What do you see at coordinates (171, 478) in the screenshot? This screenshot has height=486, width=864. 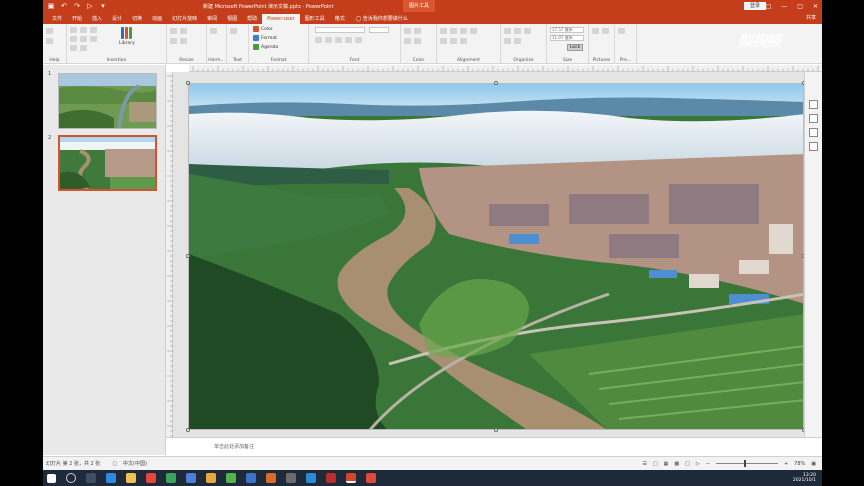 I see `app-icon-green` at bounding box center [171, 478].